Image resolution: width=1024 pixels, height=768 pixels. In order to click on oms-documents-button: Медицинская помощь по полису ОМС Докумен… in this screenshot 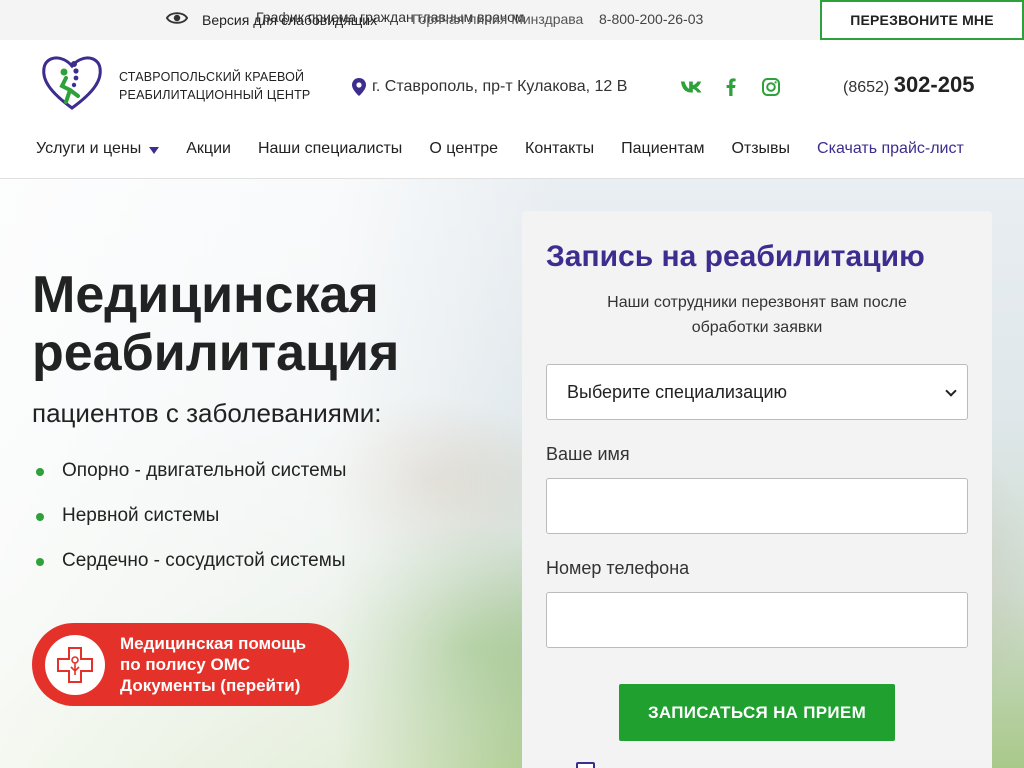, I will do `click(190, 664)`.